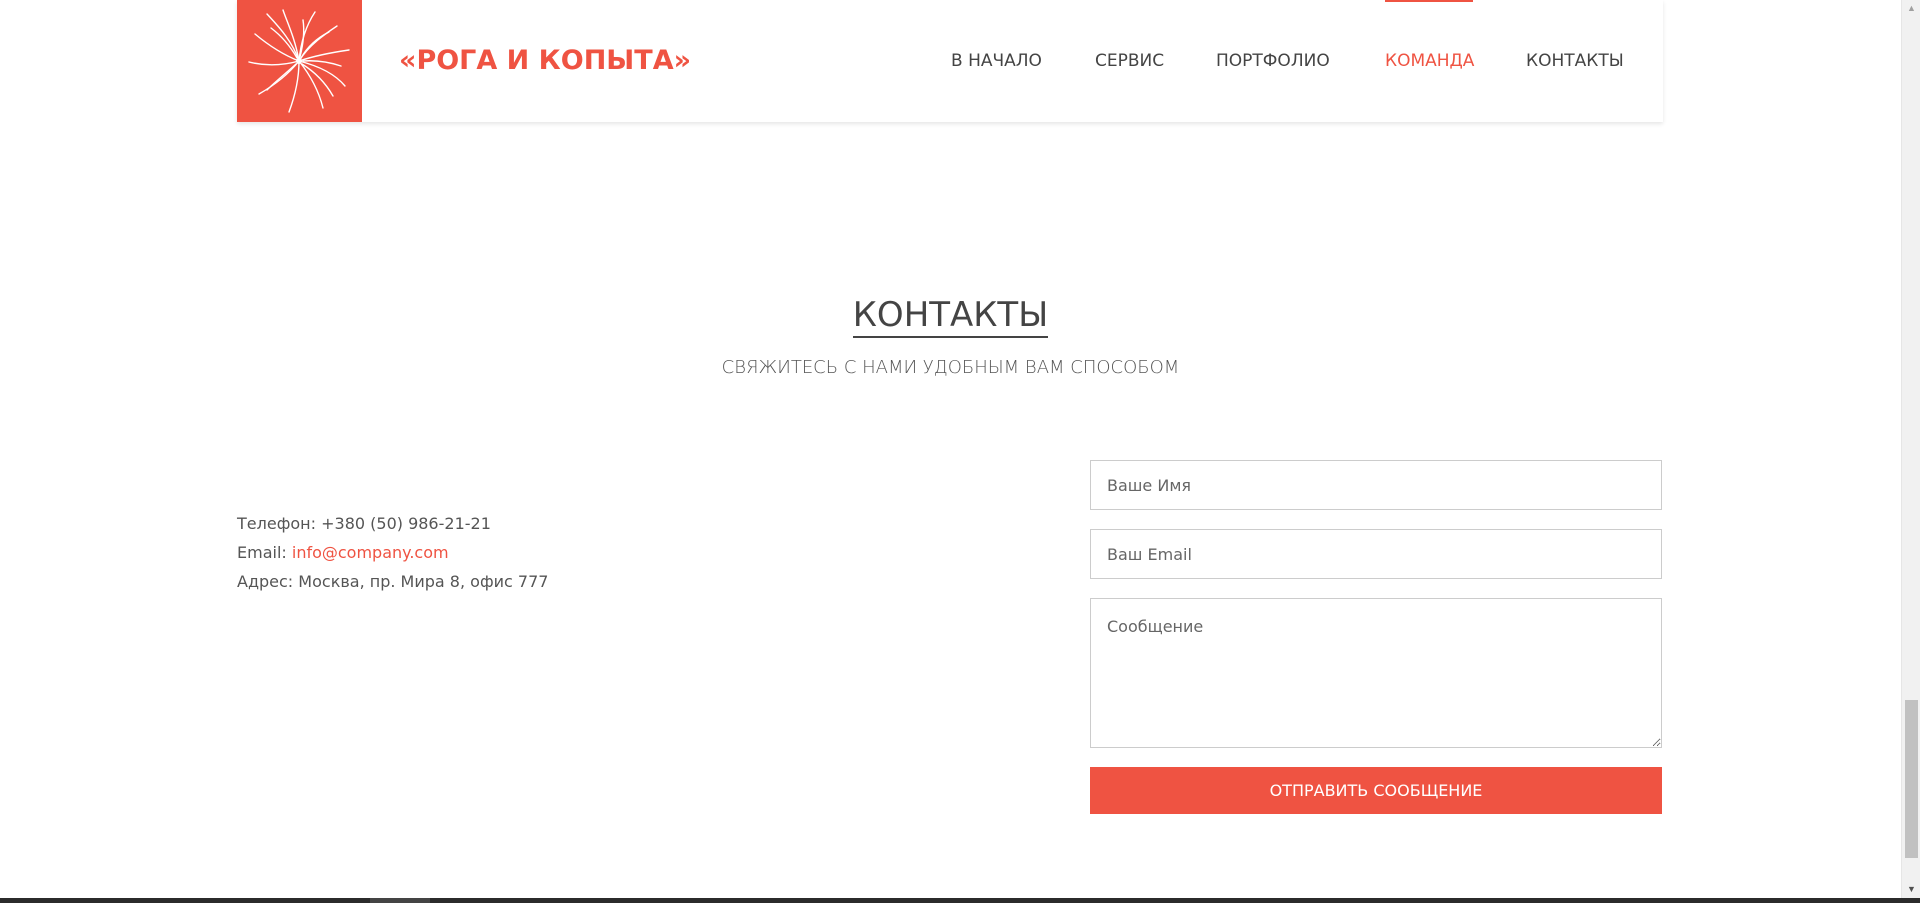  What do you see at coordinates (406, 523) in the screenshot?
I see `phone-value: +380 (50) 986-21-21` at bounding box center [406, 523].